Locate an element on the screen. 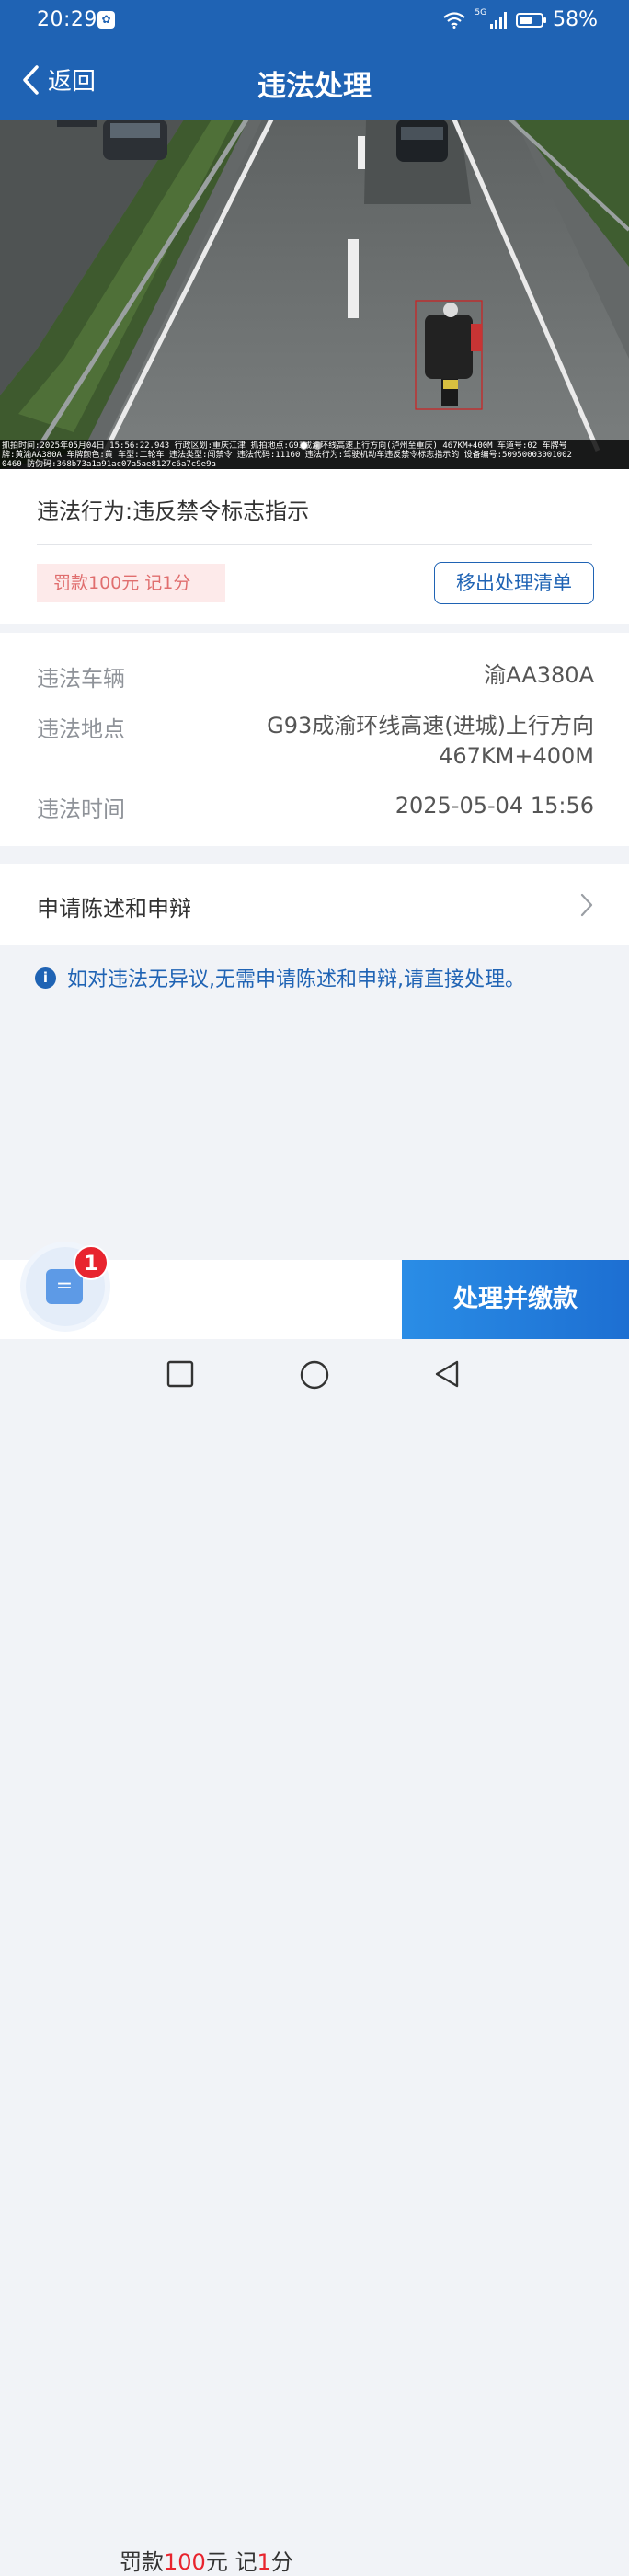  summary-unit: 元 记 is located at coordinates (231, 2562).